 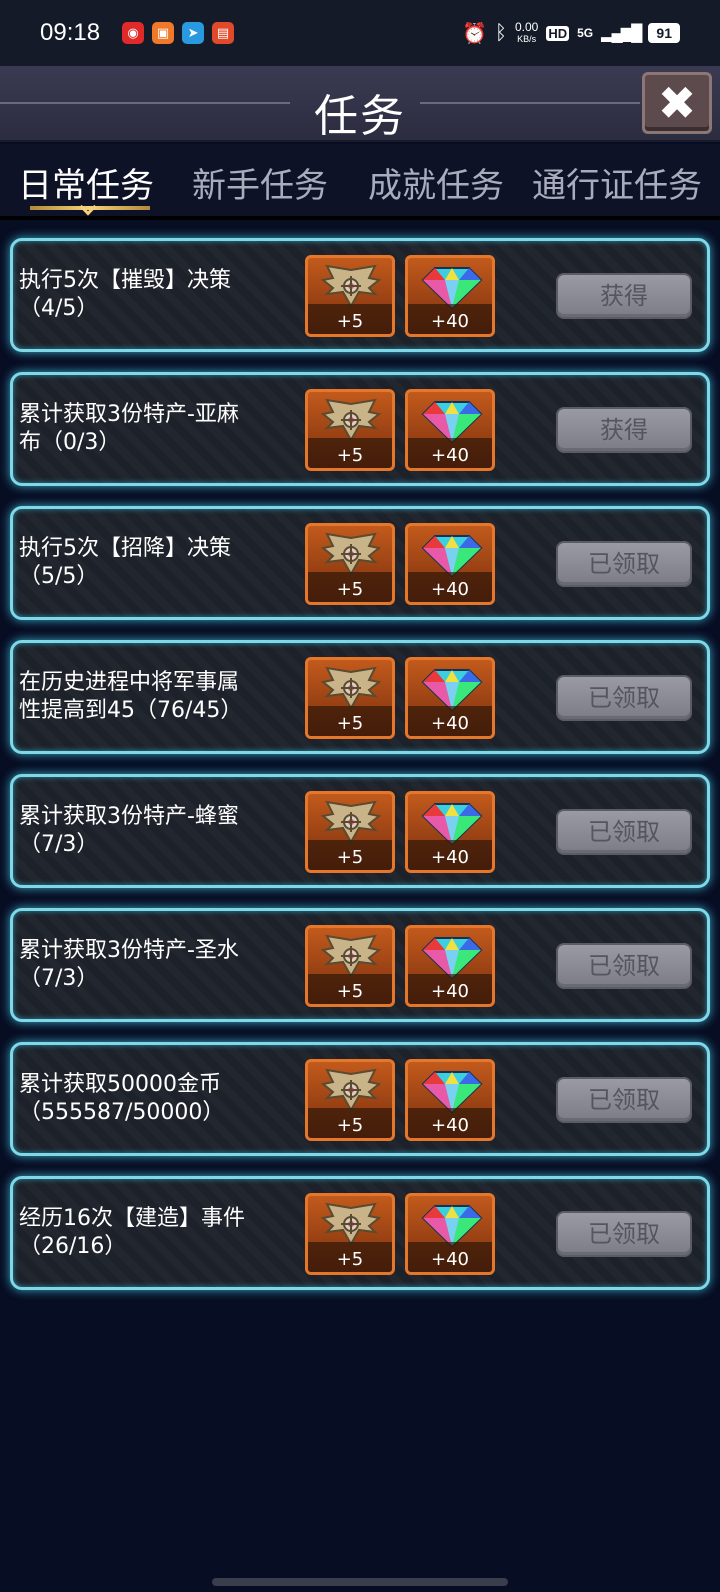 I want to click on task-progress: 性提高到45（76/45）, so click(x=131, y=710).